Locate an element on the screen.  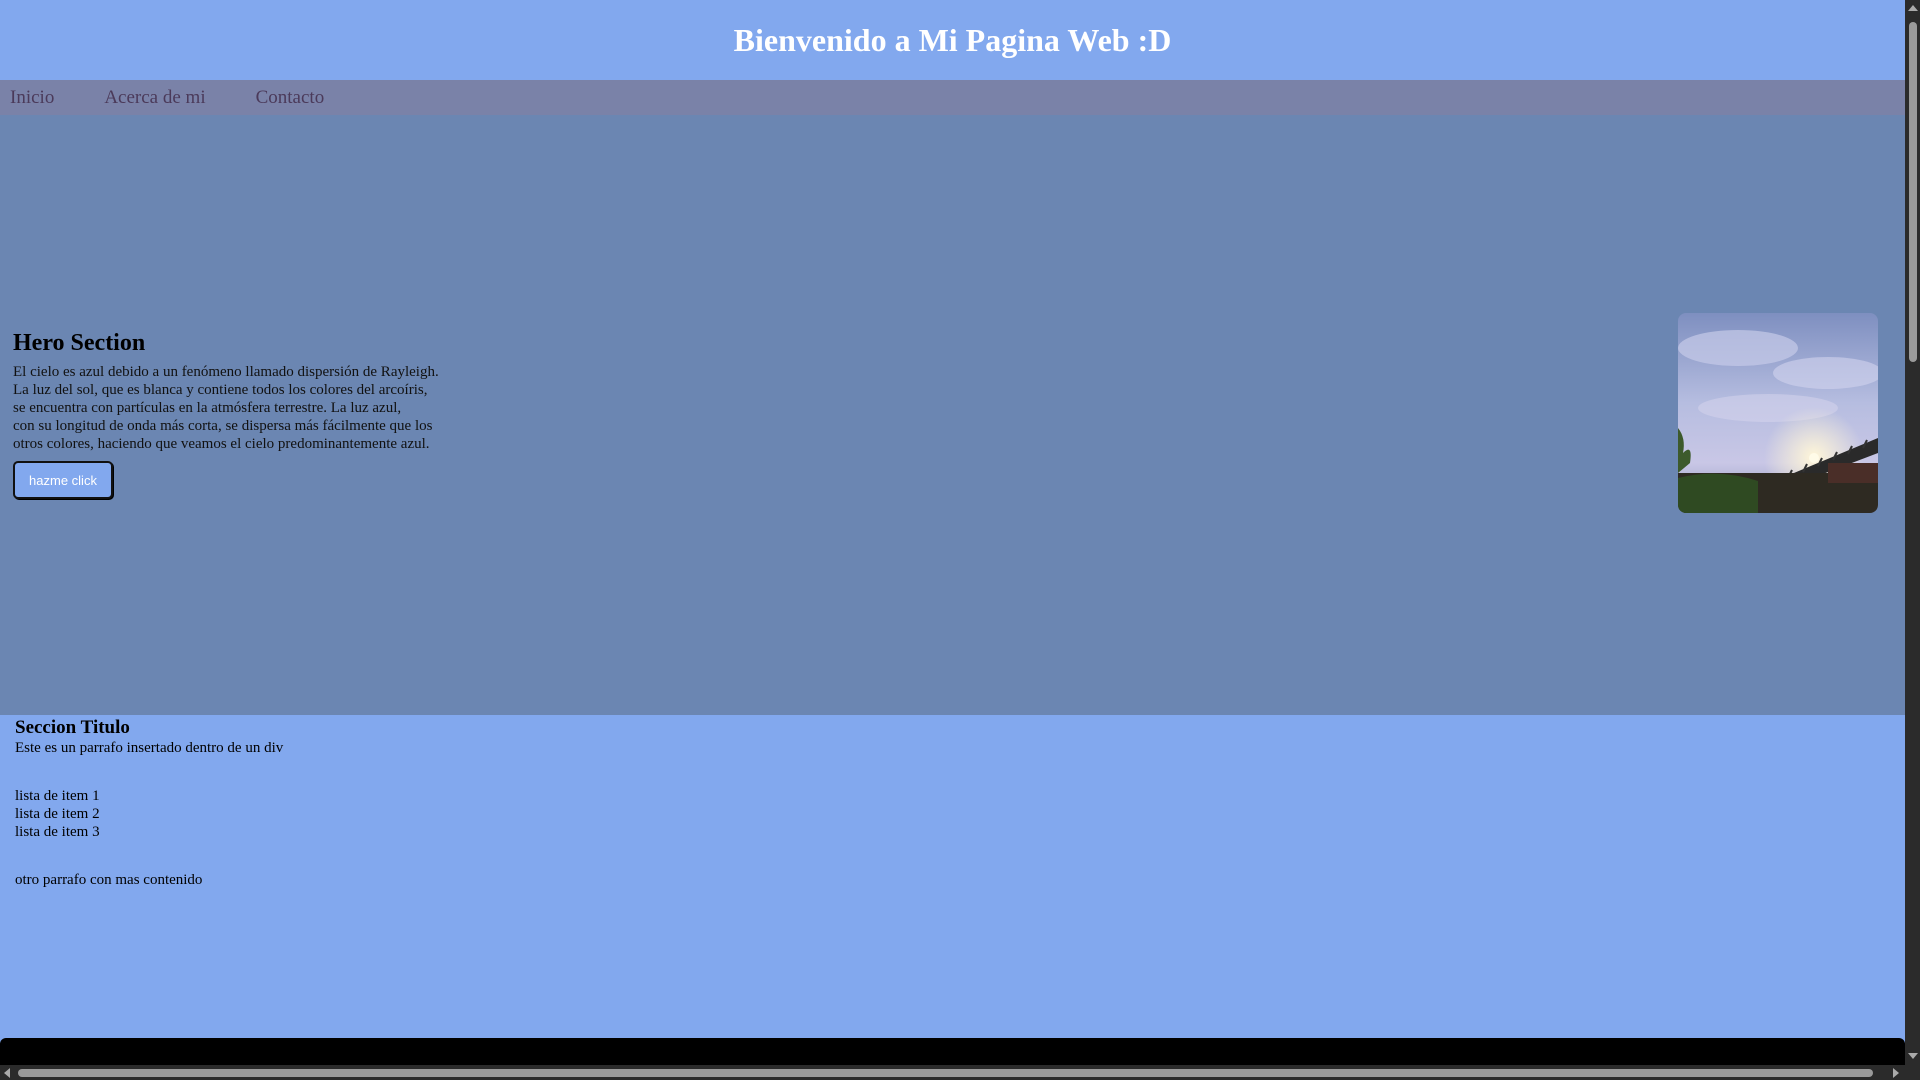
scroll-right-icon is located at coordinates (1896, 1073).